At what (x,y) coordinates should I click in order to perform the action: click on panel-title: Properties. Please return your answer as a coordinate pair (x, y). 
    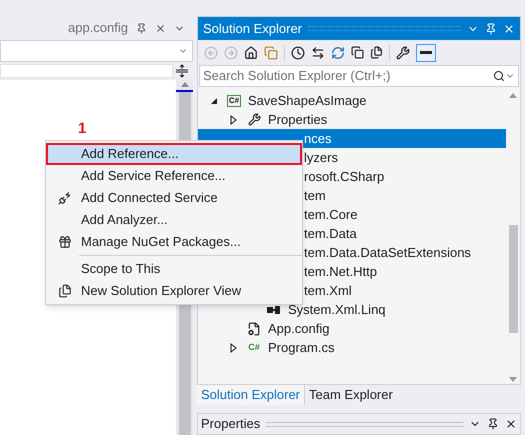
    Looking at the image, I should click on (230, 424).